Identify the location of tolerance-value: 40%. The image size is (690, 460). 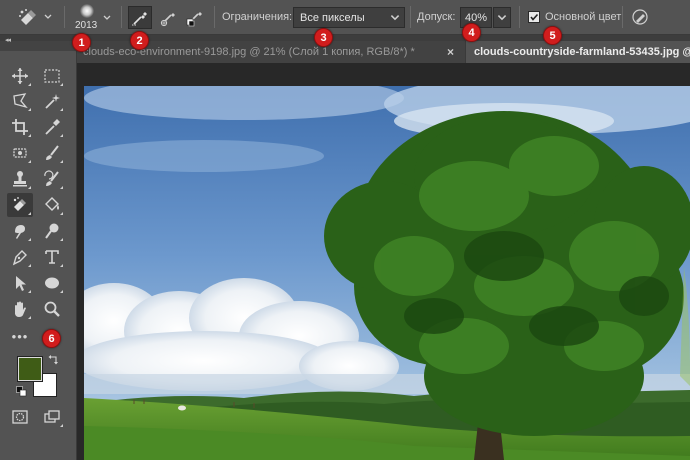
(476, 17).